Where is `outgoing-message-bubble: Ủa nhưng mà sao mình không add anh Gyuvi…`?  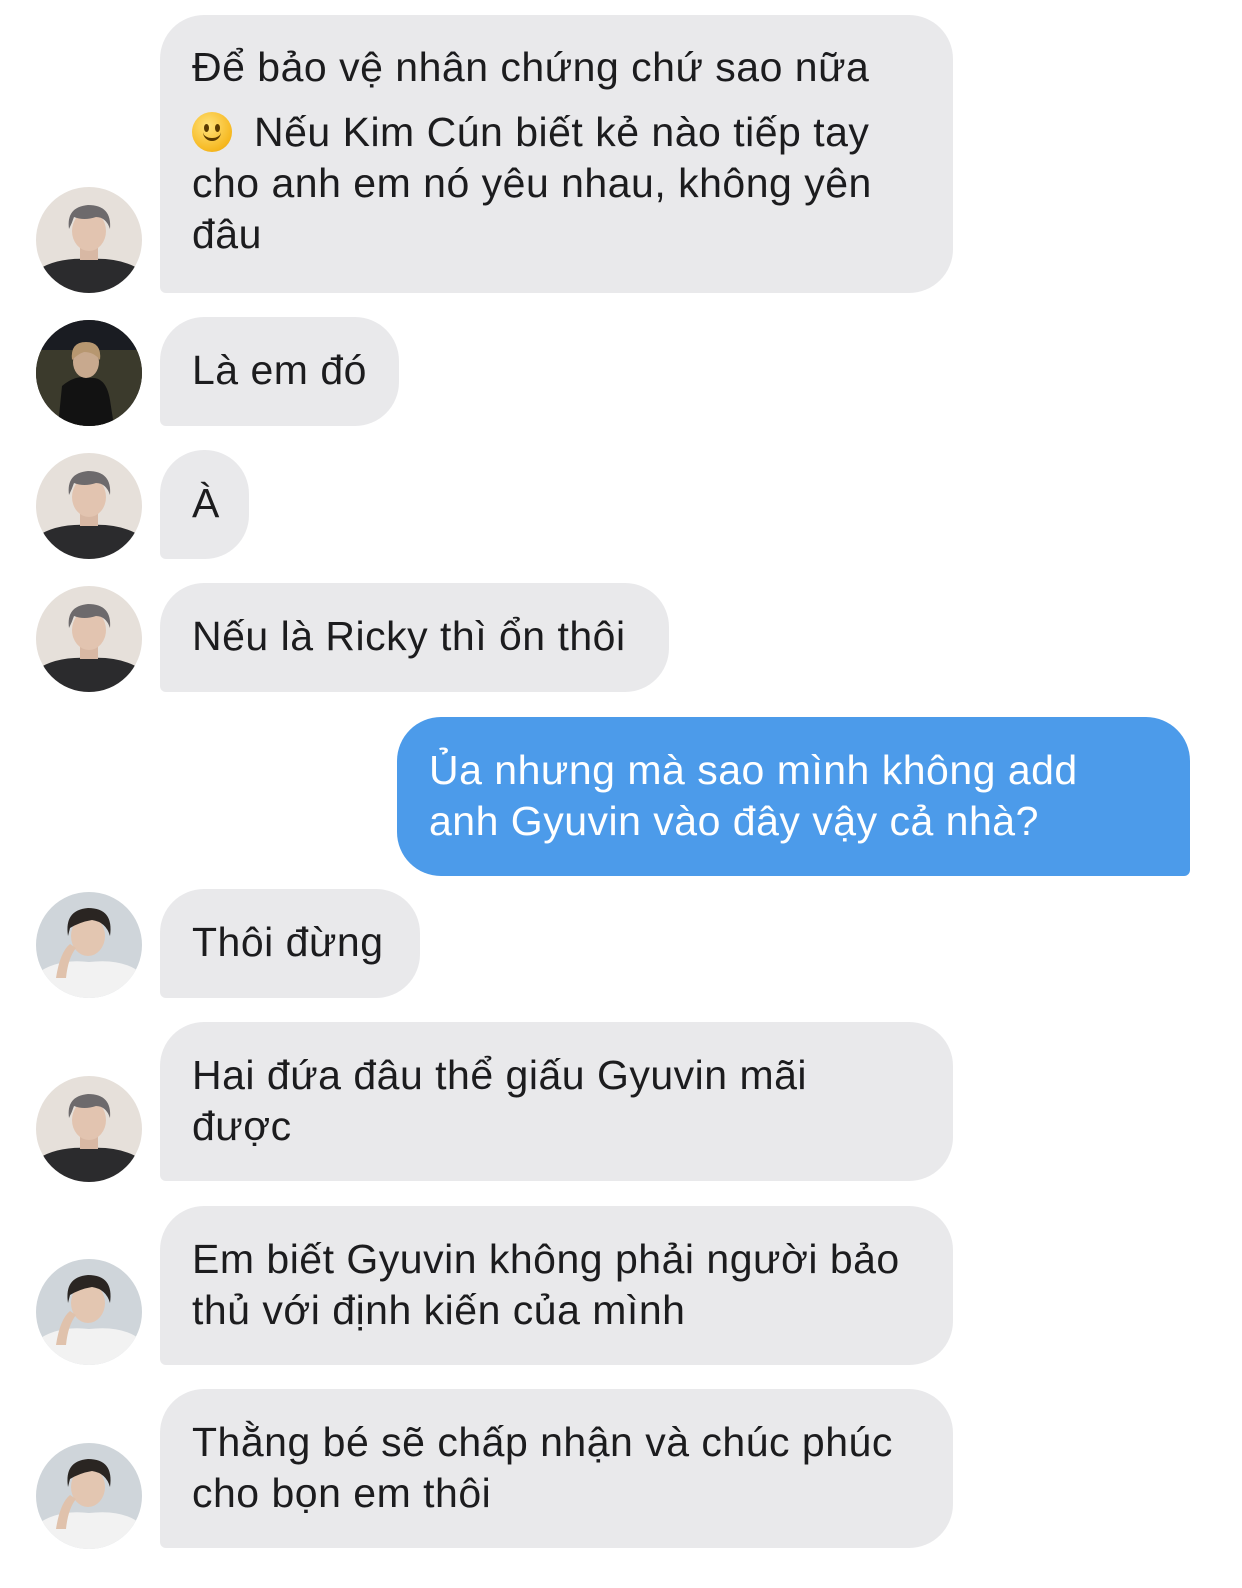 outgoing-message-bubble: Ủa nhưng mà sao mình không add anh Gyuvi… is located at coordinates (793, 796).